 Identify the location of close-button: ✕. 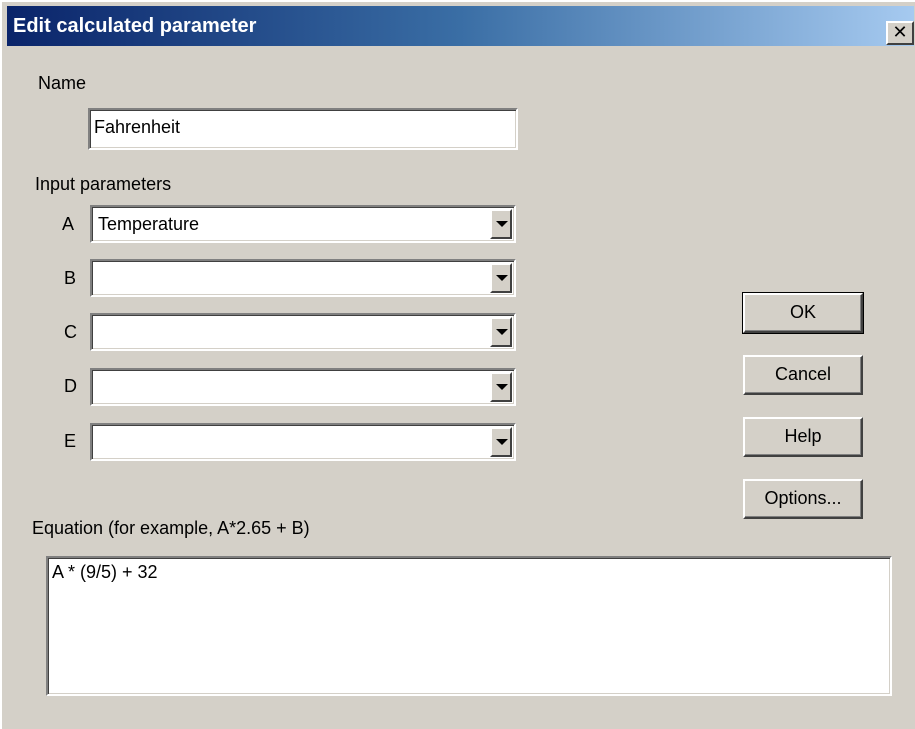
(900, 33).